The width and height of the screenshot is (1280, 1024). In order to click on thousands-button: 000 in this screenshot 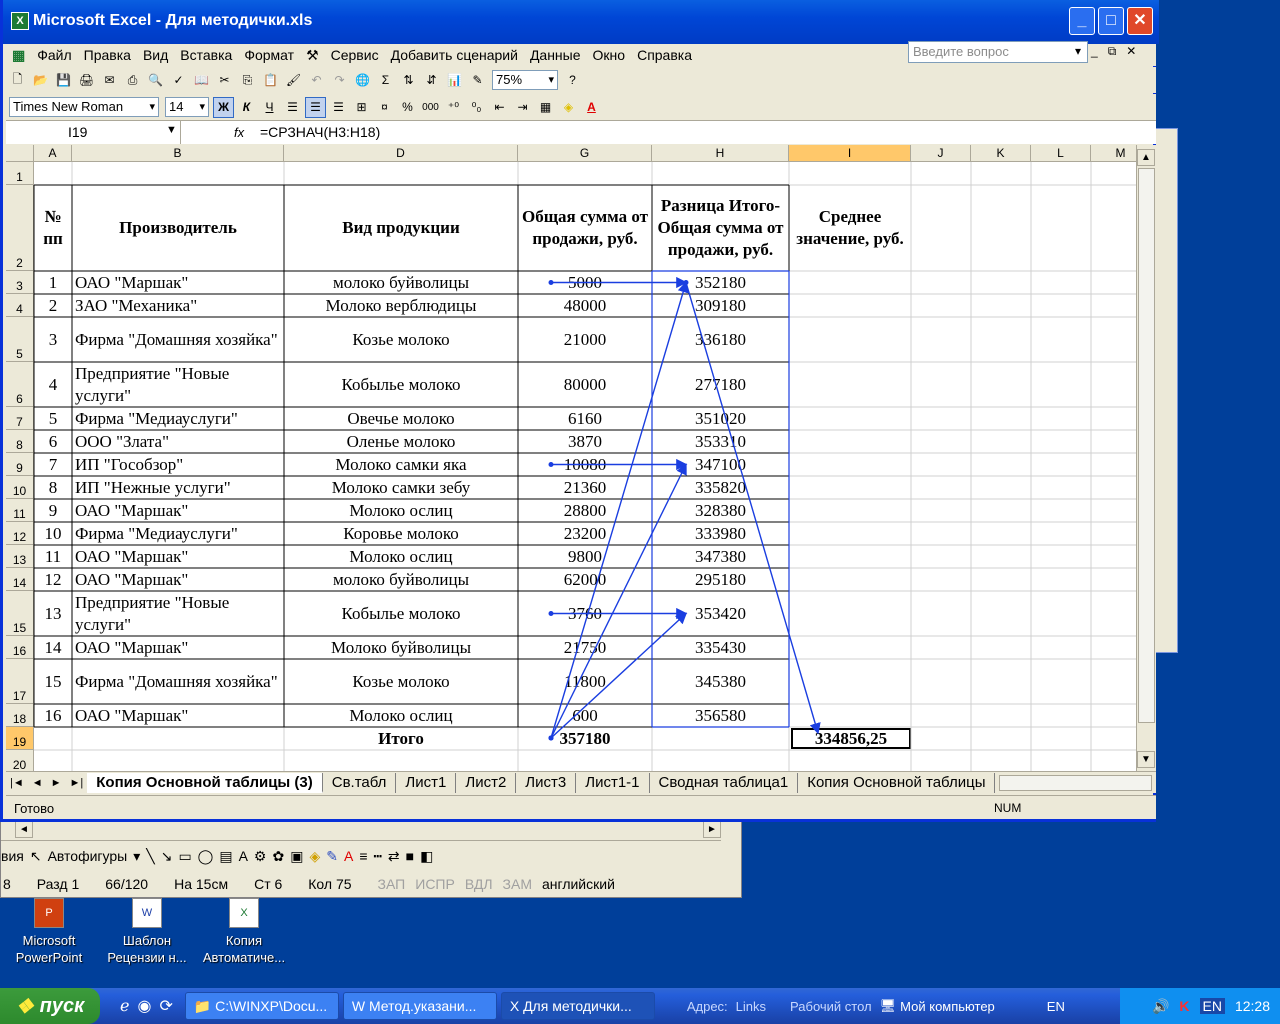, I will do `click(430, 107)`.